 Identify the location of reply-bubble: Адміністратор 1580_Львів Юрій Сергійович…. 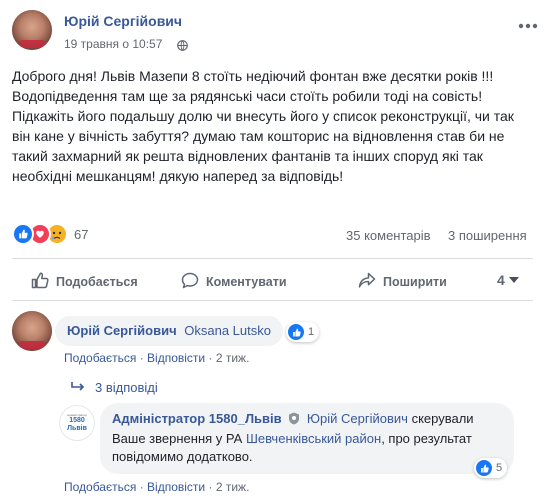
(307, 438).